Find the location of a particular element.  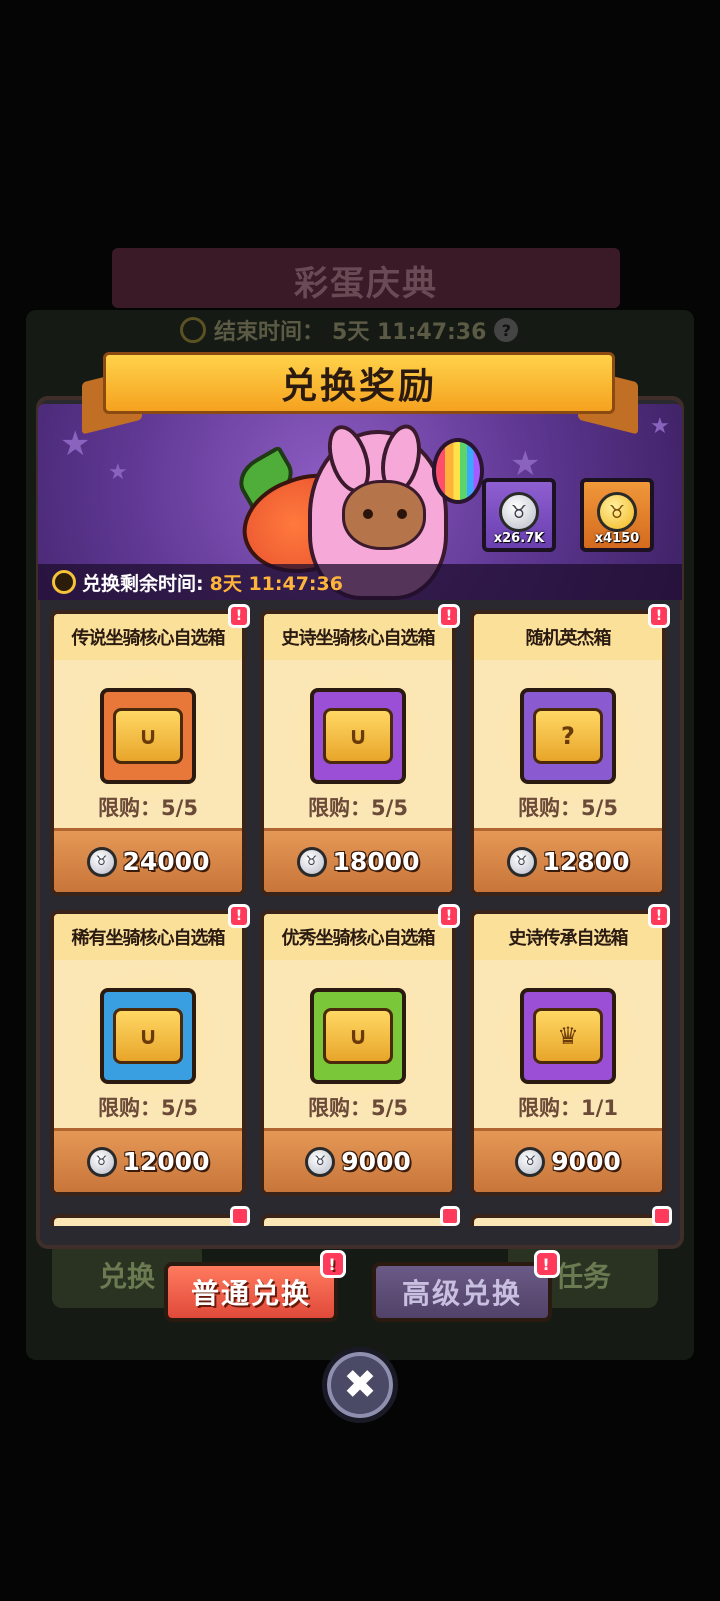

event-title: 彩蛋庆典 is located at coordinates (366, 284).